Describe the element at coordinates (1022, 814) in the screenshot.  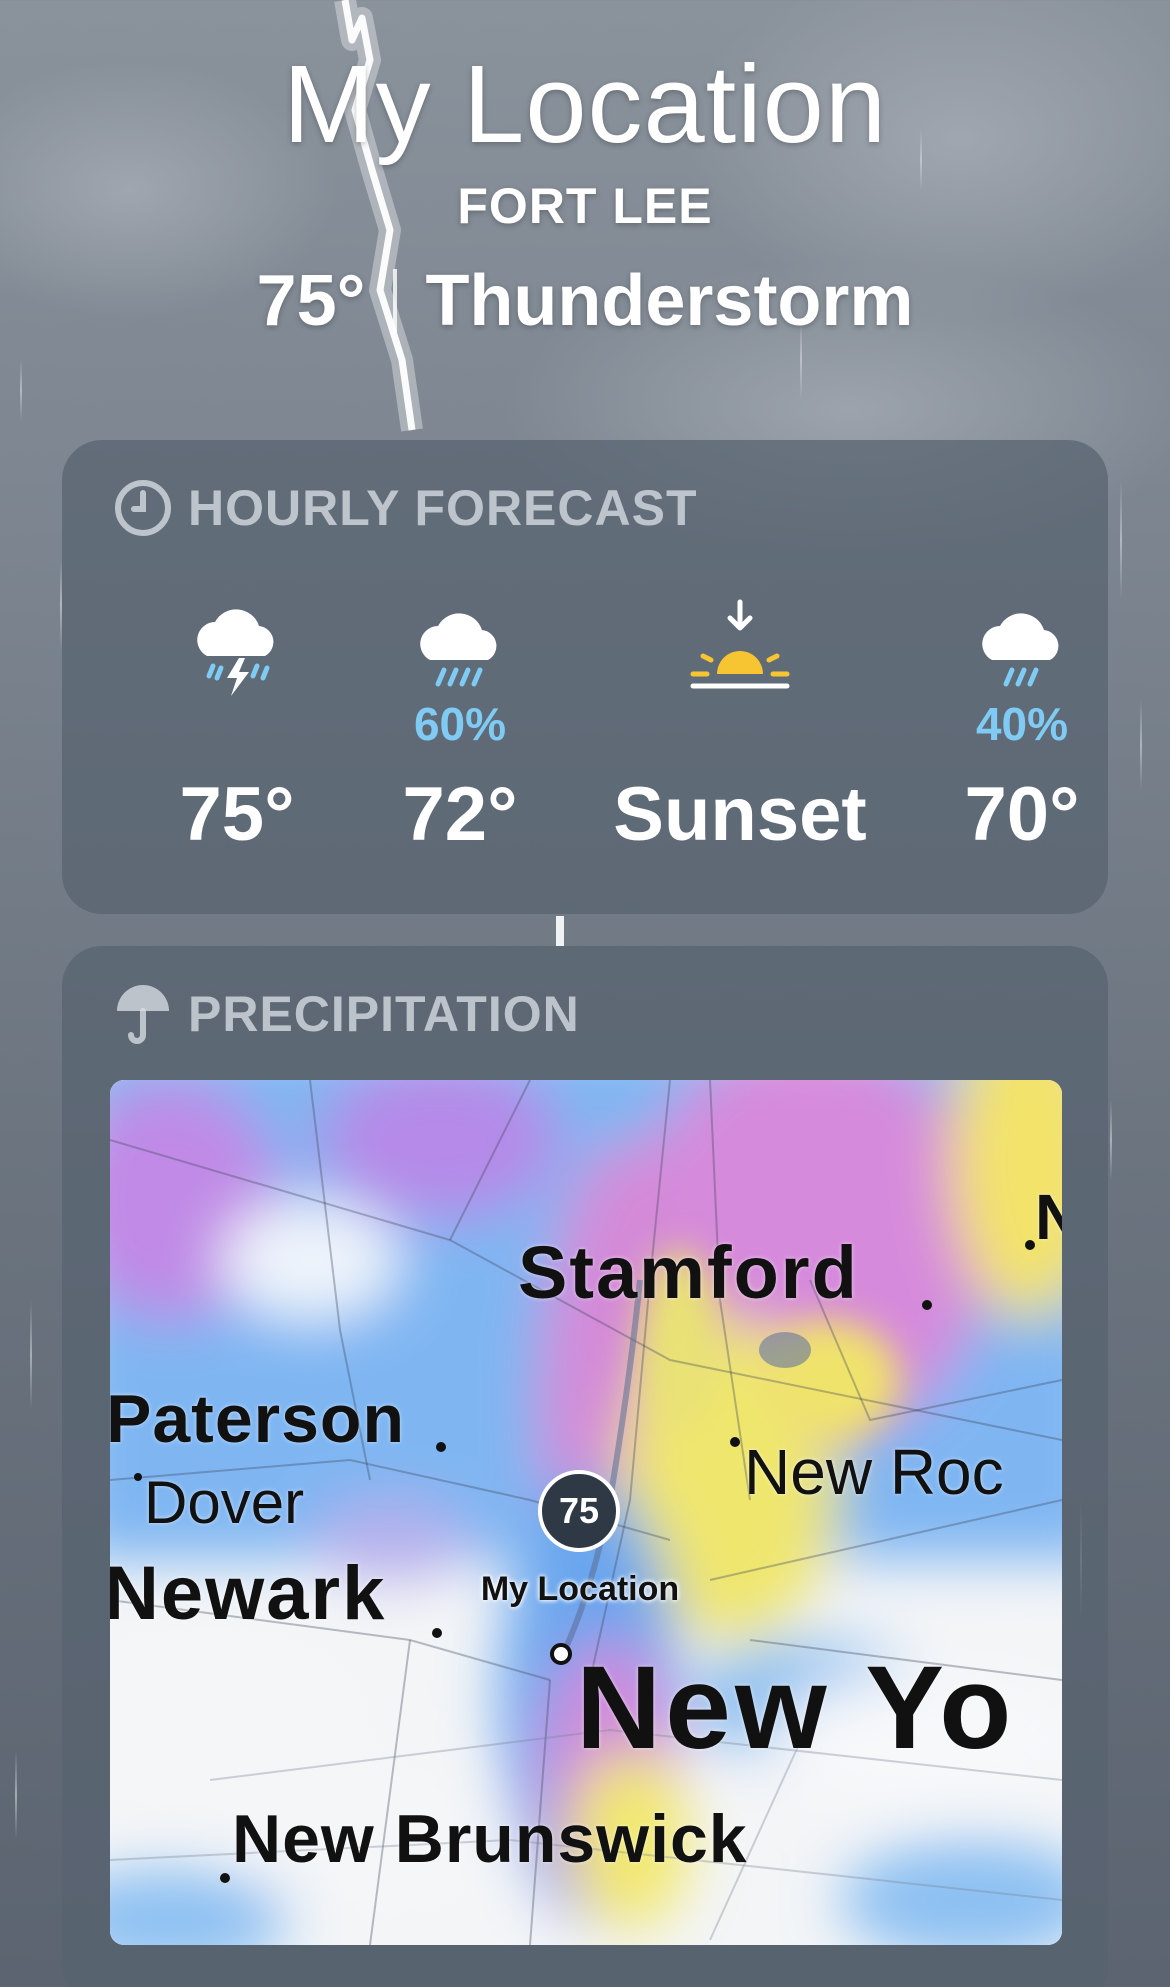
I see `hour-temp: 70°` at that location.